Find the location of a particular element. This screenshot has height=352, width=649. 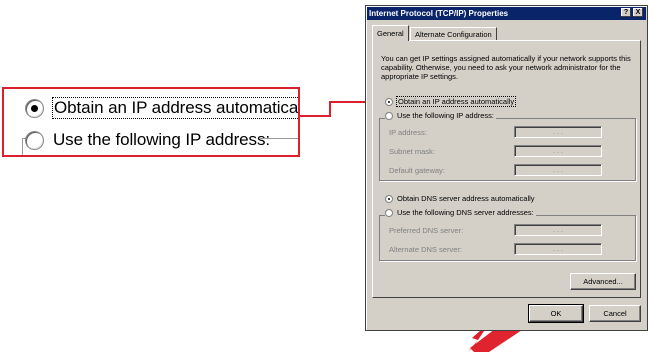

auto-dns-option: Obtain DNS server address automatically is located at coordinates (460, 198).